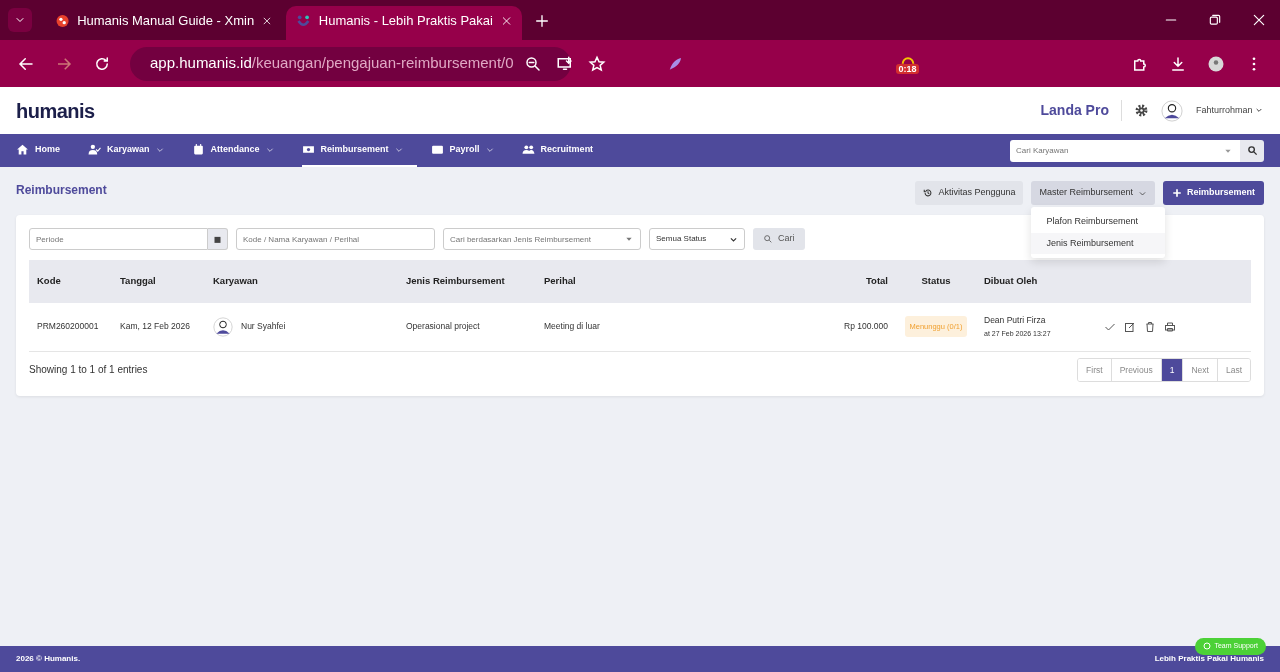 This screenshot has height=672, width=1280. I want to click on user-menu: Fahturrohman, so click(1229, 110).